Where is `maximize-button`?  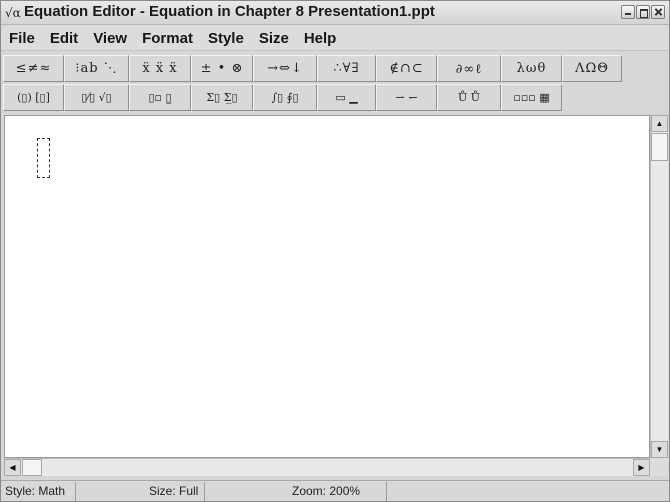 maximize-button is located at coordinates (643, 12).